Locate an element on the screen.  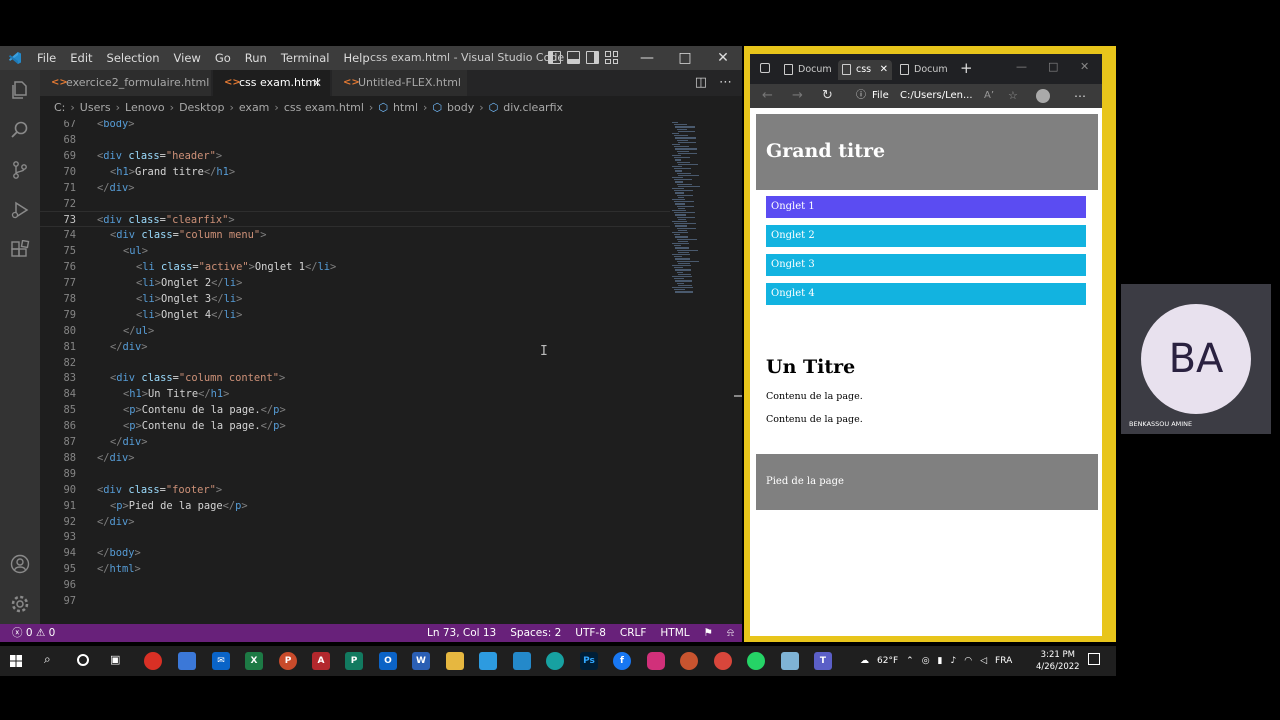
explorer-icon is located at coordinates (20, 90).